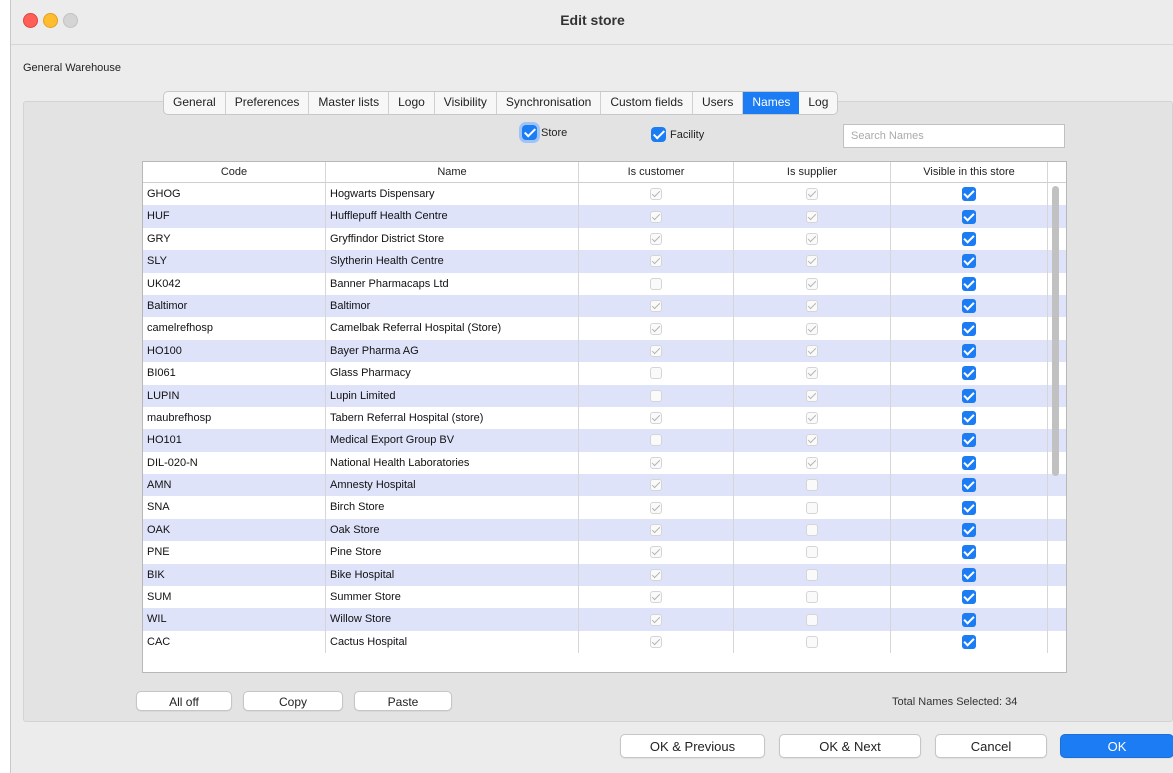  Describe the element at coordinates (604, 351) in the screenshot. I see `table-row: HO100 Bayer Pharma AG` at that location.